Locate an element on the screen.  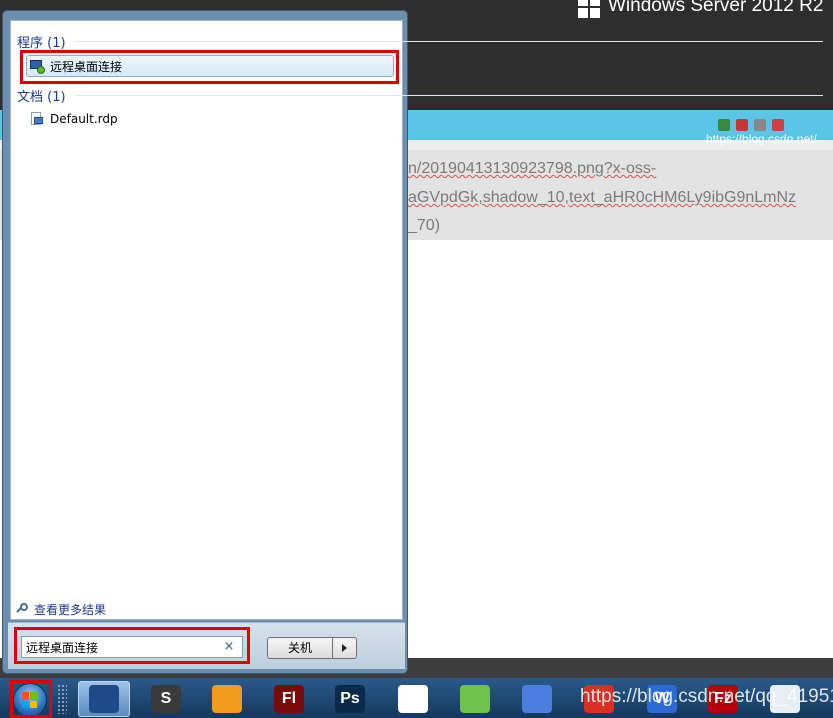
taskbar-button-feishu is located at coordinates (537, 699).